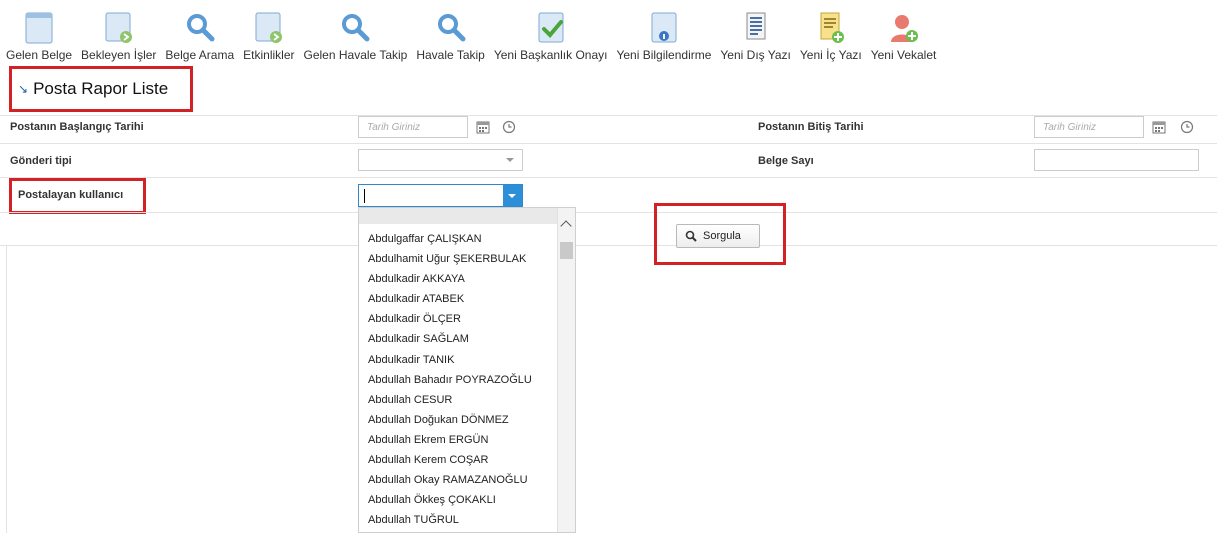 This screenshot has height=533, width=1217. What do you see at coordinates (450, 440) in the screenshot?
I see `list-item: Abdullah Ekrem ERGÜN` at bounding box center [450, 440].